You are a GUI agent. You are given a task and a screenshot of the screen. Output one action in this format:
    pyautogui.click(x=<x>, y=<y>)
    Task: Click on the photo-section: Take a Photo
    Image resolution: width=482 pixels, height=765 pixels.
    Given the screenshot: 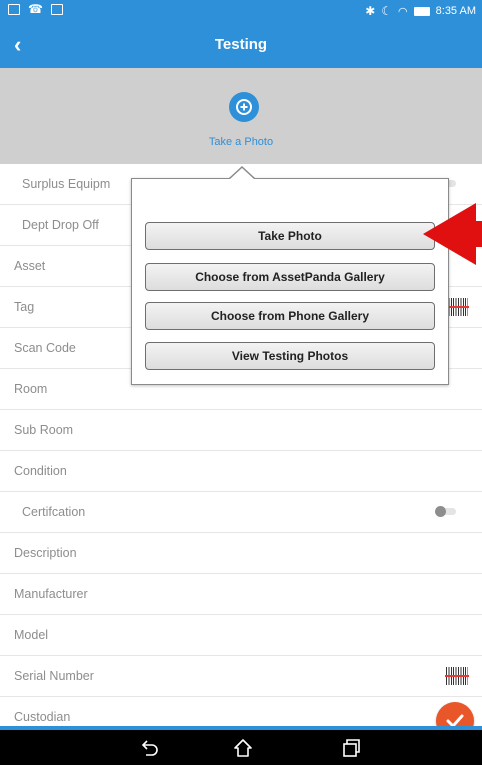 What is the action you would take?
    pyautogui.click(x=241, y=116)
    